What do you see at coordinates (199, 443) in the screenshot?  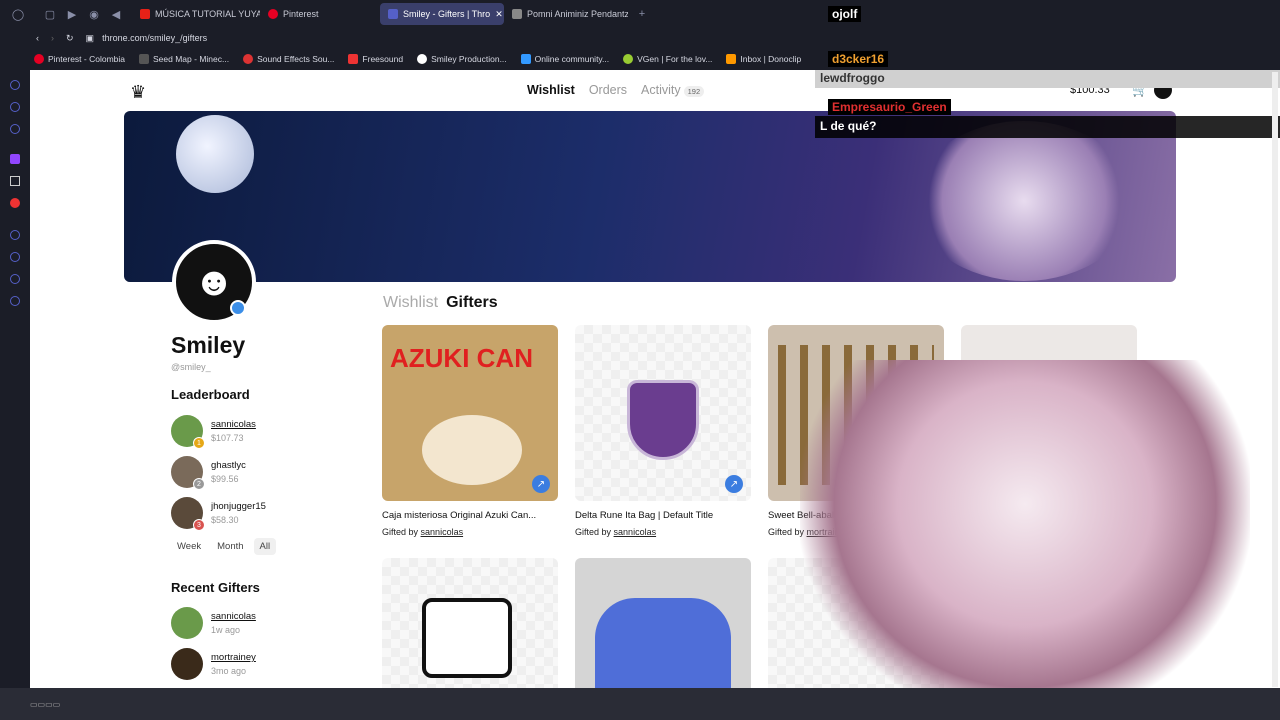 I see `rank-badge: 1` at bounding box center [199, 443].